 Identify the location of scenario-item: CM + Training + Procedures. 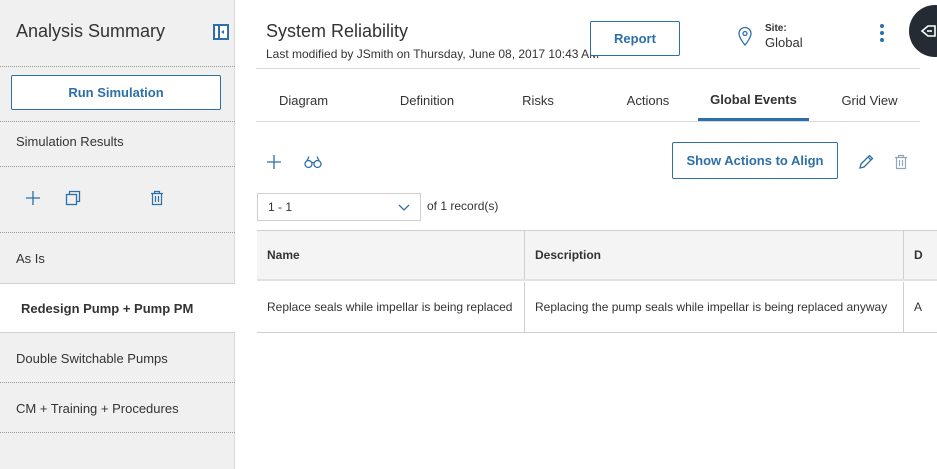
(117, 408).